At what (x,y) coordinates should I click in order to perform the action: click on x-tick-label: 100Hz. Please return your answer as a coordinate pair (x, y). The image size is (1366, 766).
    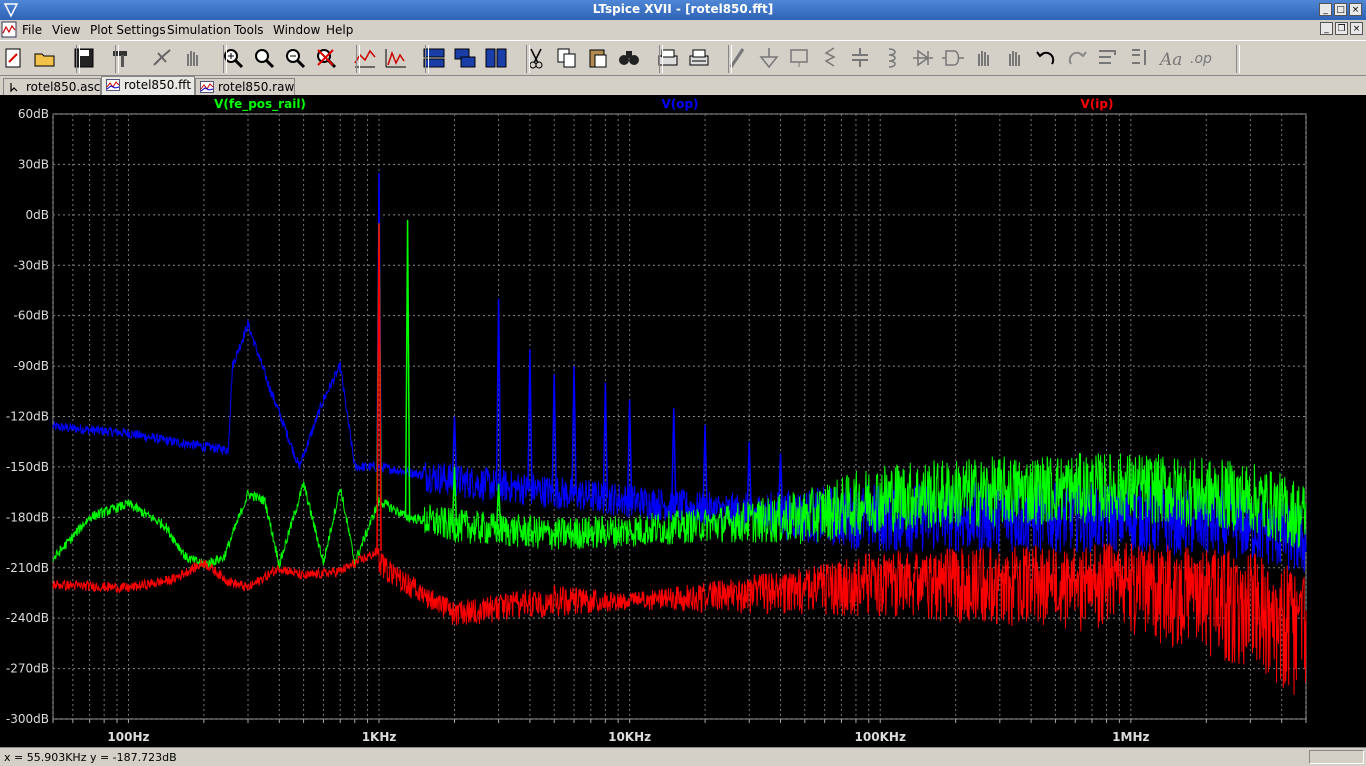
    Looking at the image, I should click on (128, 737).